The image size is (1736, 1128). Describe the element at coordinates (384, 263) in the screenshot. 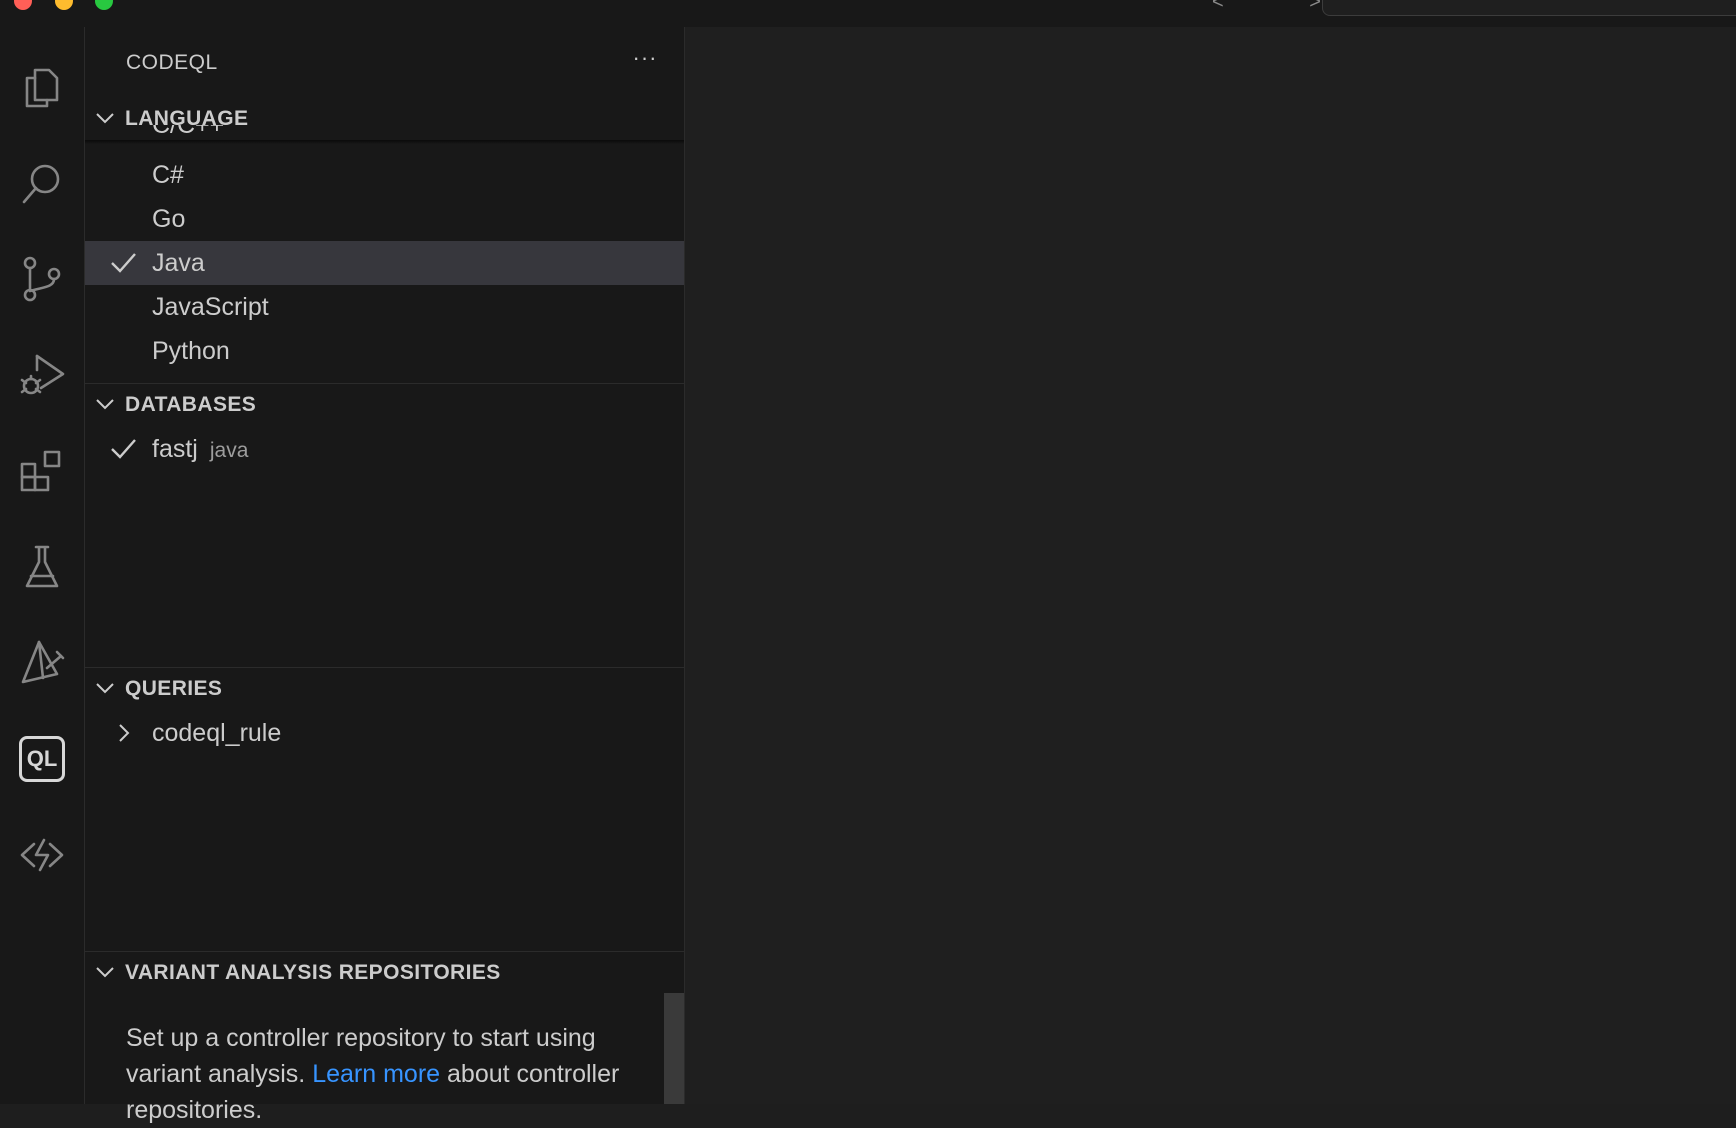

I see `language-item-java: Java` at that location.